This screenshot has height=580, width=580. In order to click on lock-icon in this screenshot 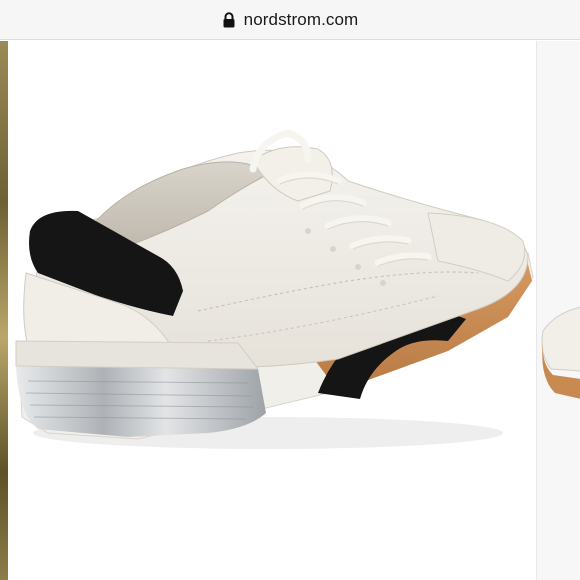, I will do `click(229, 19)`.